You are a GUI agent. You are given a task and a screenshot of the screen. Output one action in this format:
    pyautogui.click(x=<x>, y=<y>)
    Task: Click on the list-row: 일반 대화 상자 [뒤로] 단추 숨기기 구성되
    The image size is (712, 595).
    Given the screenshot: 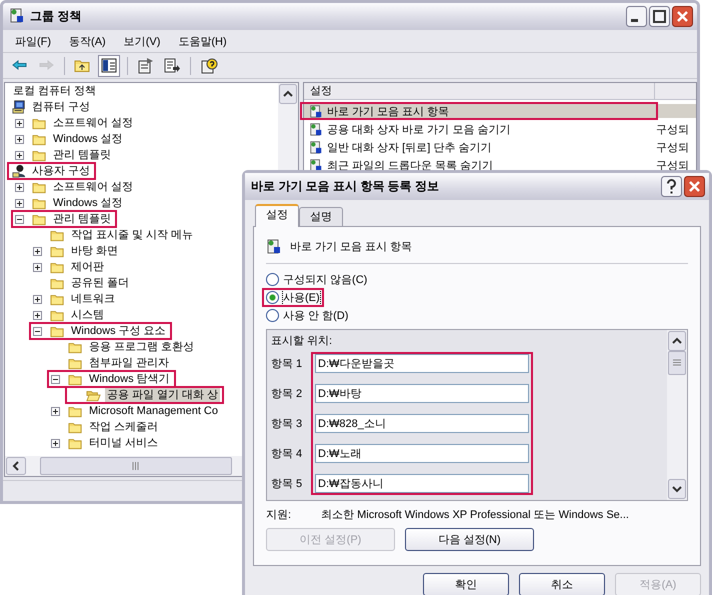 What is the action you would take?
    pyautogui.click(x=500, y=147)
    